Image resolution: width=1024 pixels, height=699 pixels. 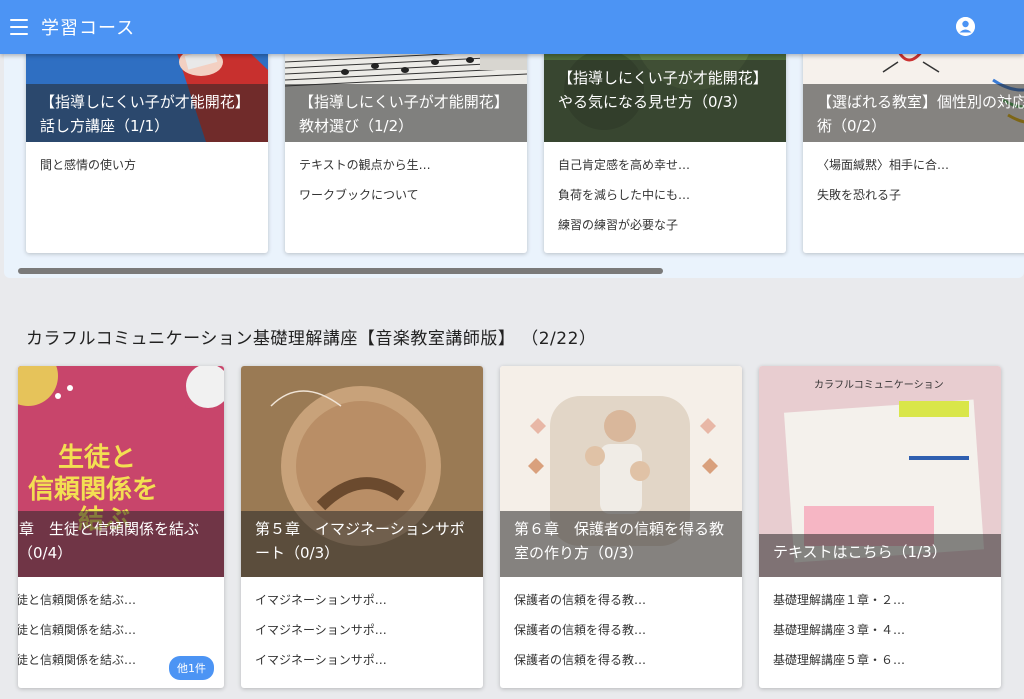 I want to click on course-card-title: 第６章 保護者の信頼を得る教室の作り方（0/3）, so click(x=621, y=544).